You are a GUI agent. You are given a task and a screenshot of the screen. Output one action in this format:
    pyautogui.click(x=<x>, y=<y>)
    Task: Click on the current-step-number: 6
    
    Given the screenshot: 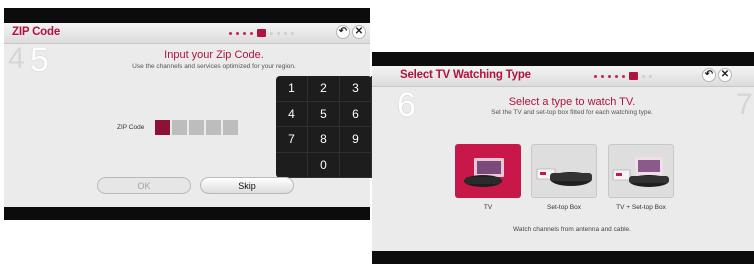 What is the action you would take?
    pyautogui.click(x=406, y=105)
    